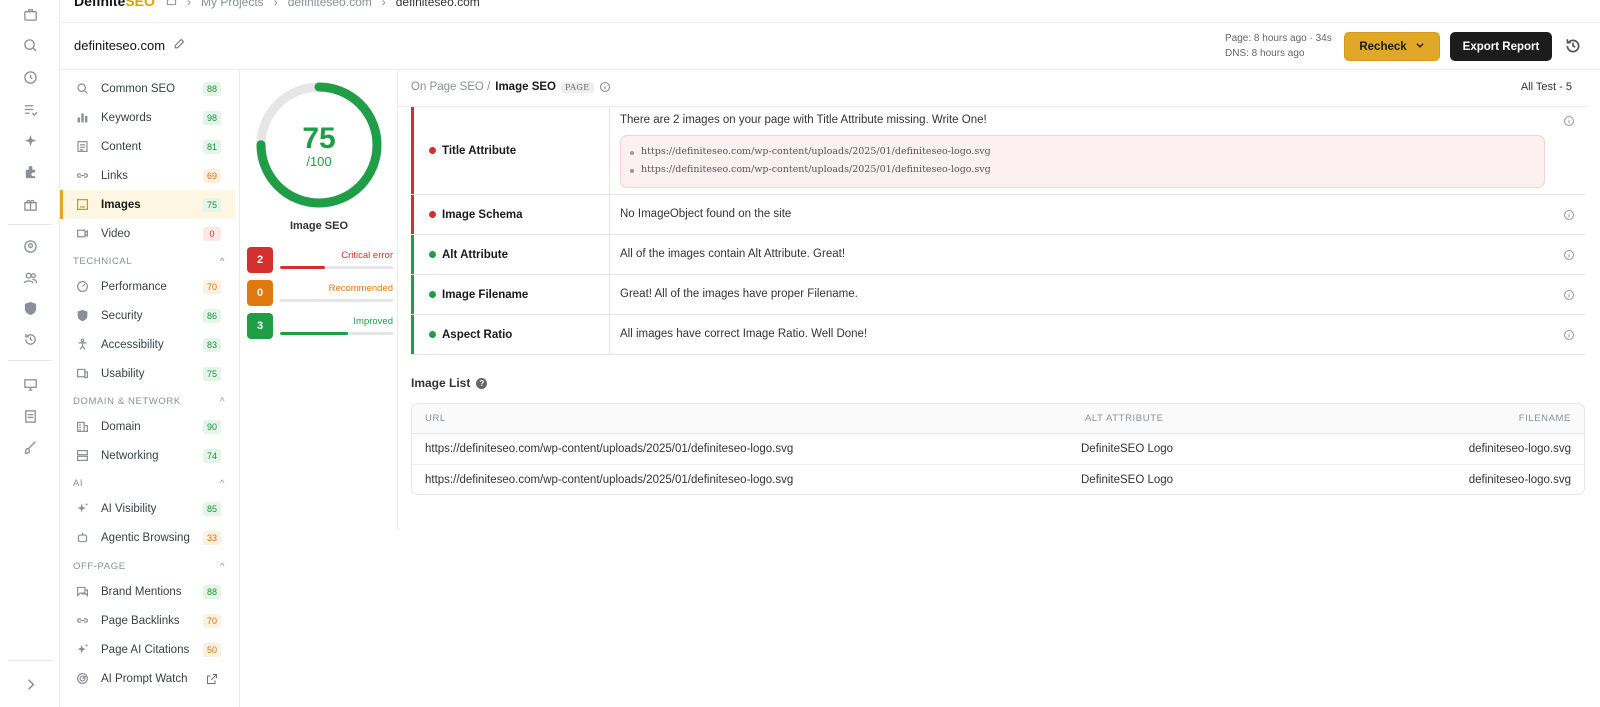 The image size is (1600, 707). Describe the element at coordinates (1278, 38) in the screenshot. I see `page-meta: Page: 8 hours ago · 34s` at that location.